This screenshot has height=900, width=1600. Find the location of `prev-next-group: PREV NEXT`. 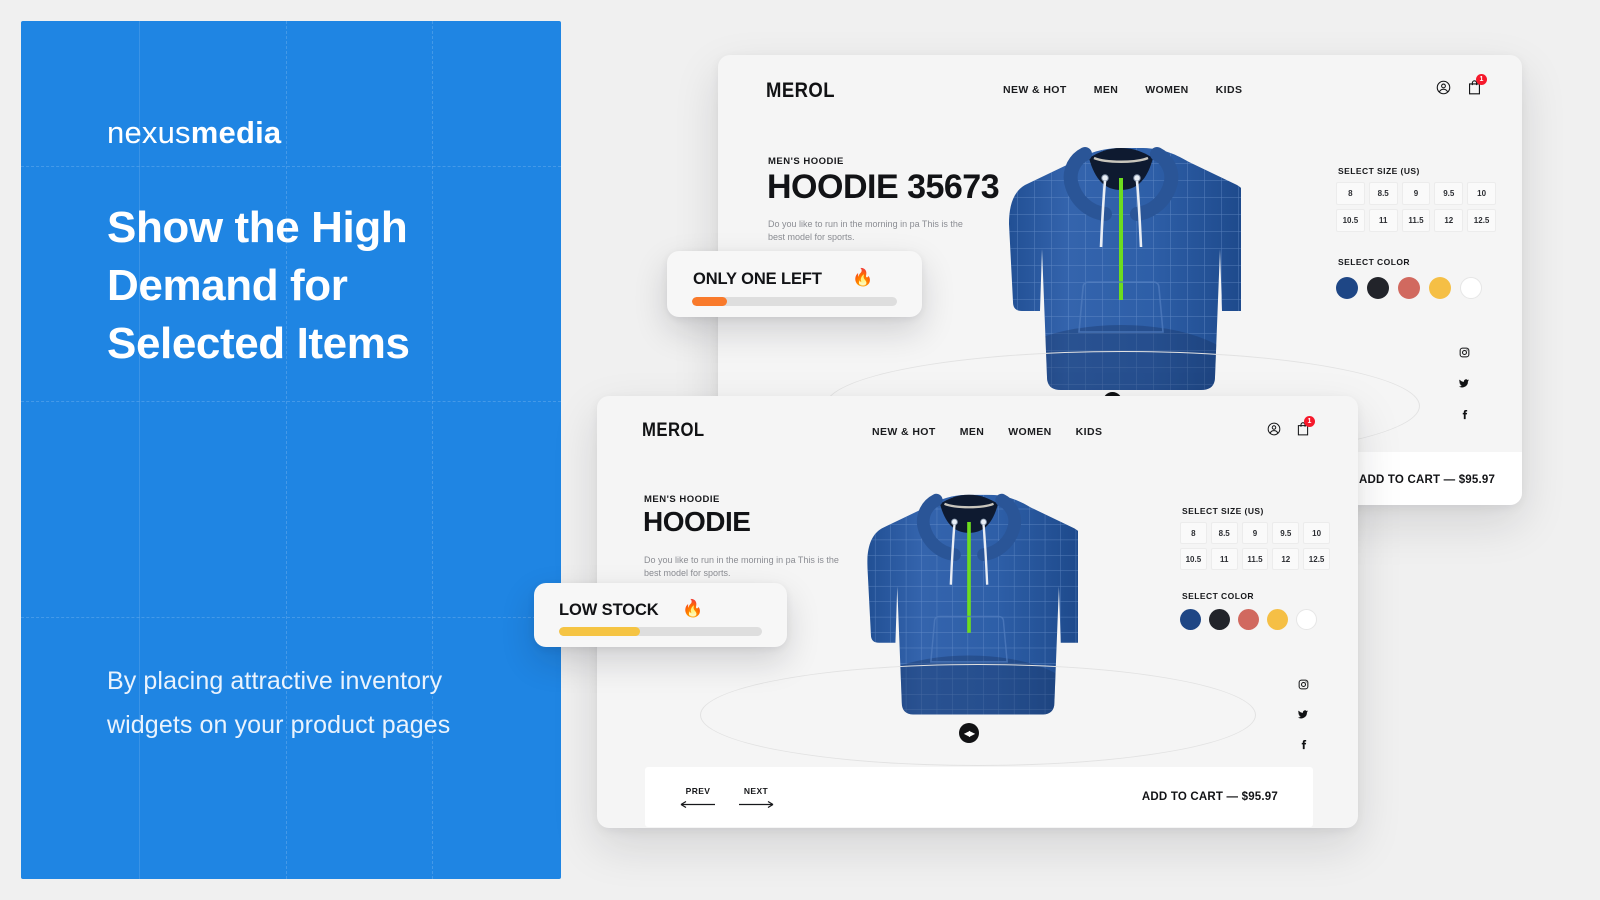

prev-next-group: PREV NEXT is located at coordinates (727, 797).